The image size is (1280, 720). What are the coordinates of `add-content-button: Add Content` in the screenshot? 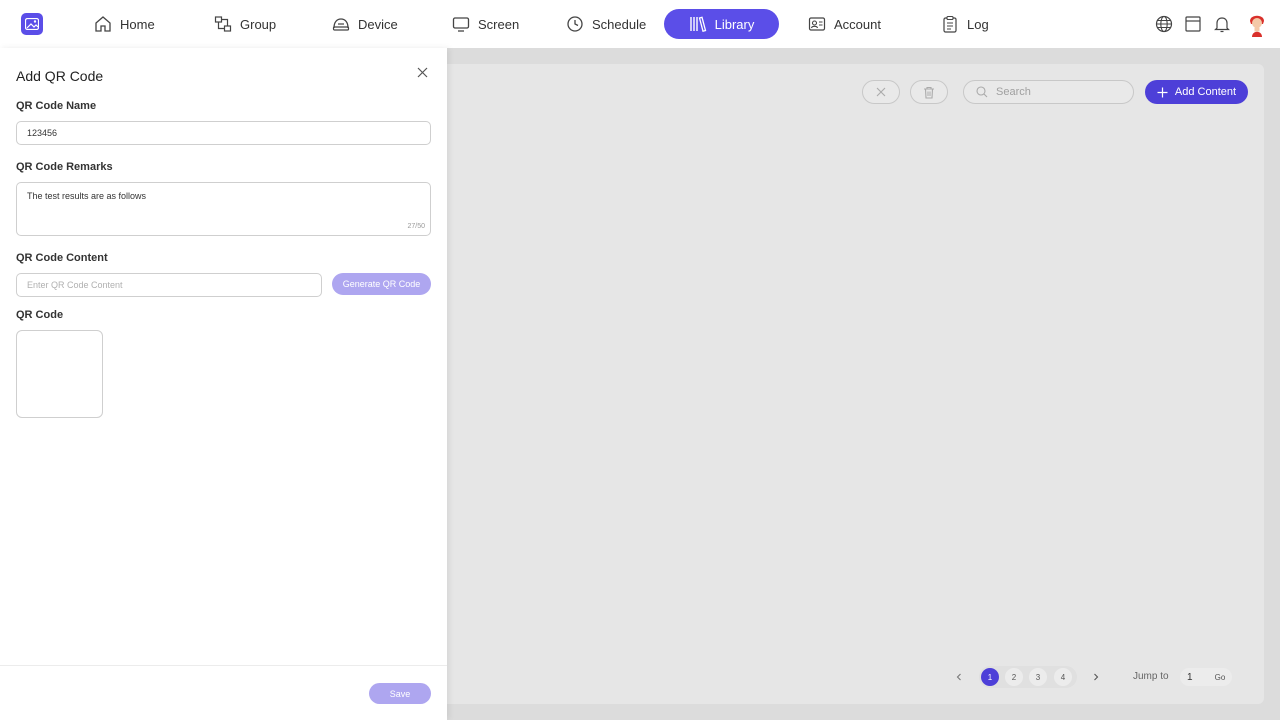 It's located at (1196, 92).